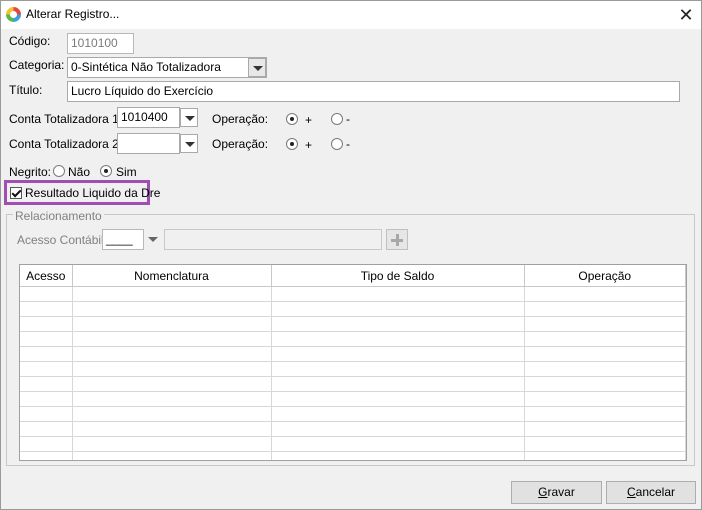 The height and width of the screenshot is (510, 702). I want to click on column-header-tipo-de-saldo: Tipo de Saldo, so click(398, 276).